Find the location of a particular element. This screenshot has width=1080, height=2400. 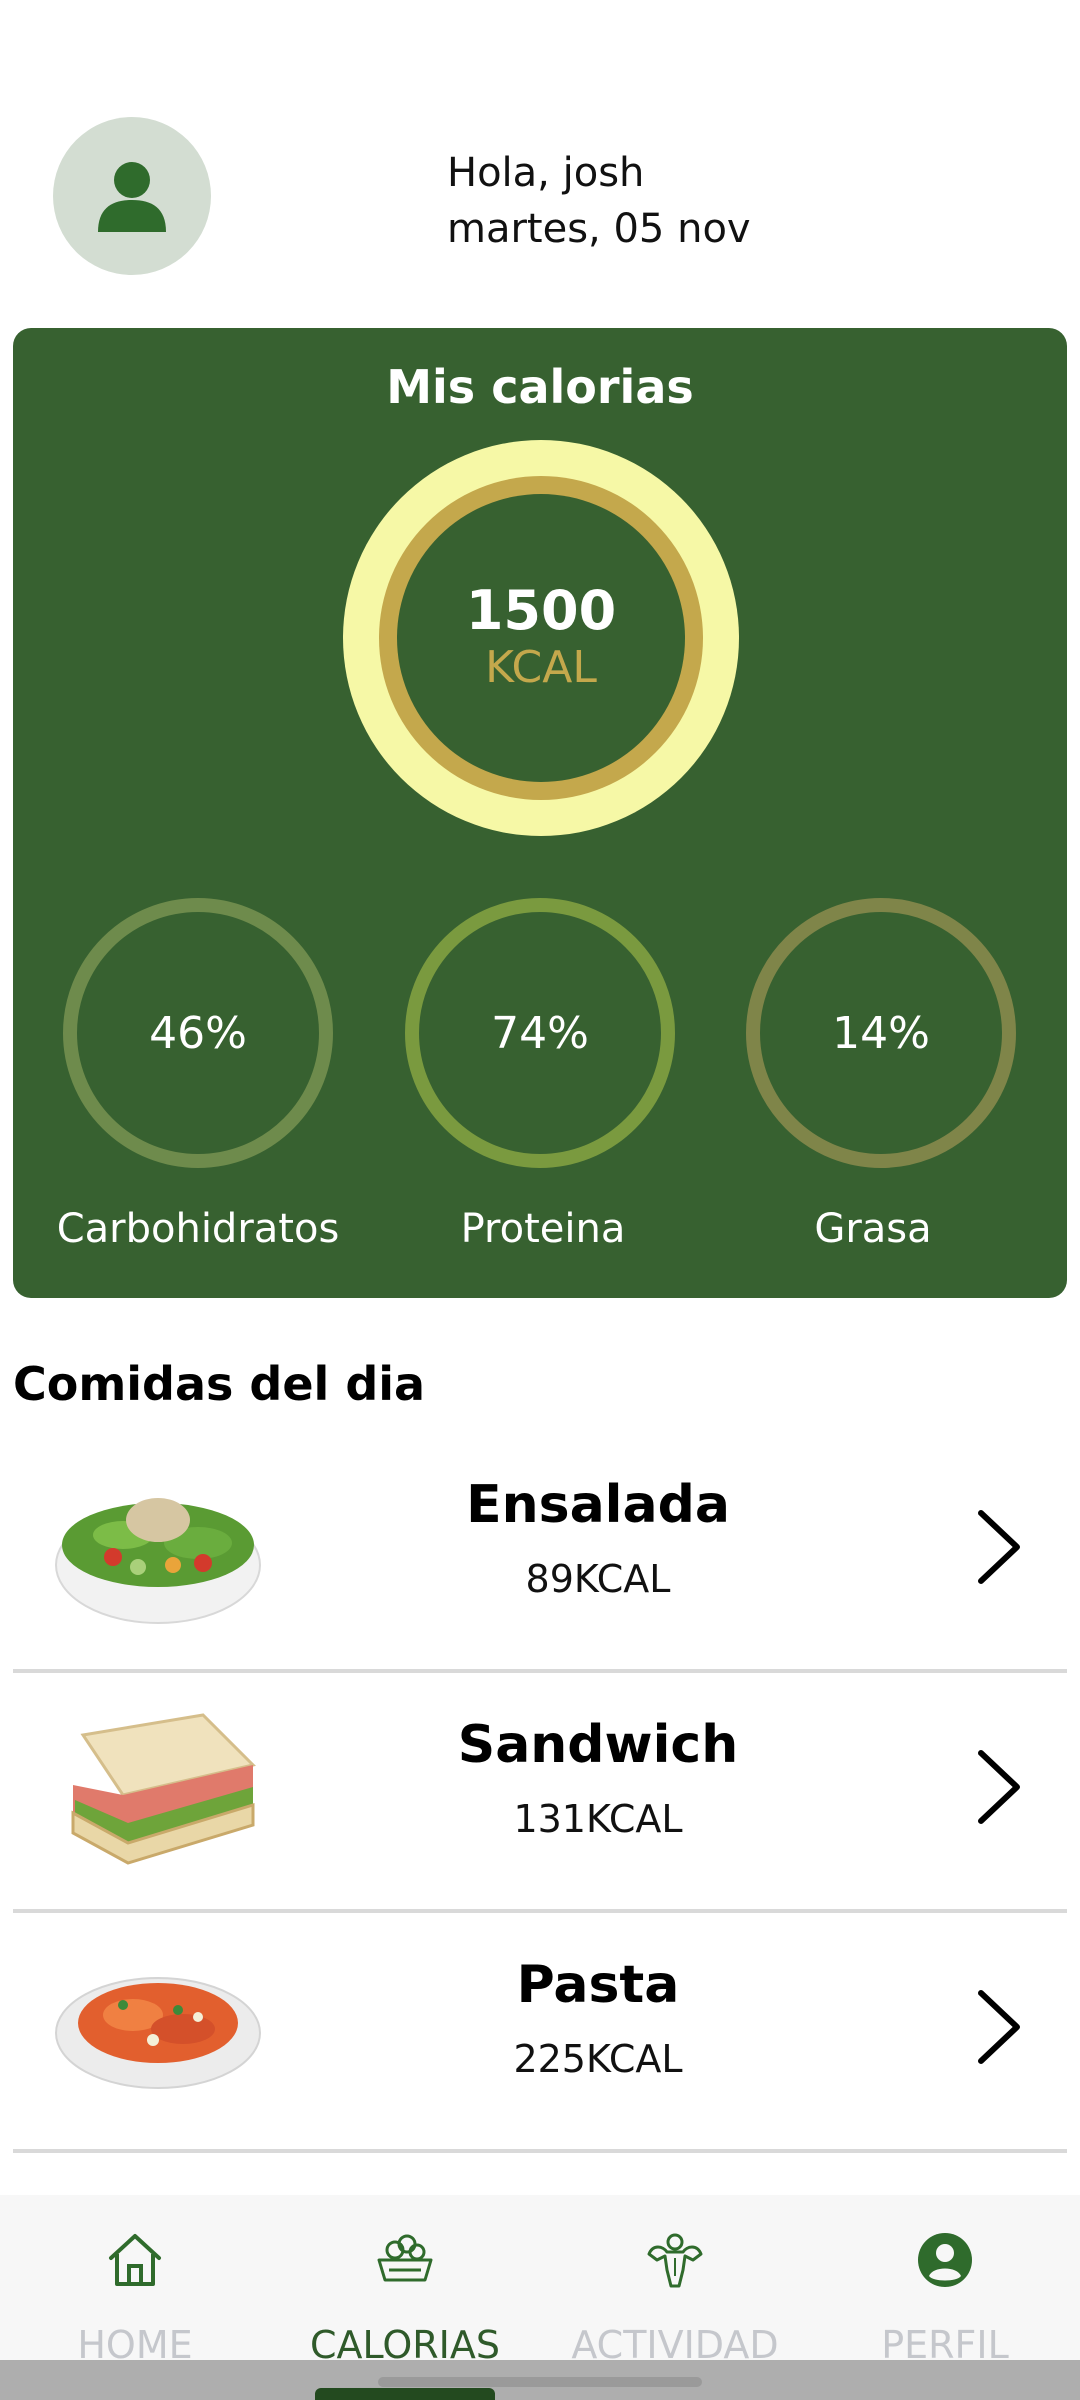

carbs-ring: 46% is located at coordinates (198, 1033).